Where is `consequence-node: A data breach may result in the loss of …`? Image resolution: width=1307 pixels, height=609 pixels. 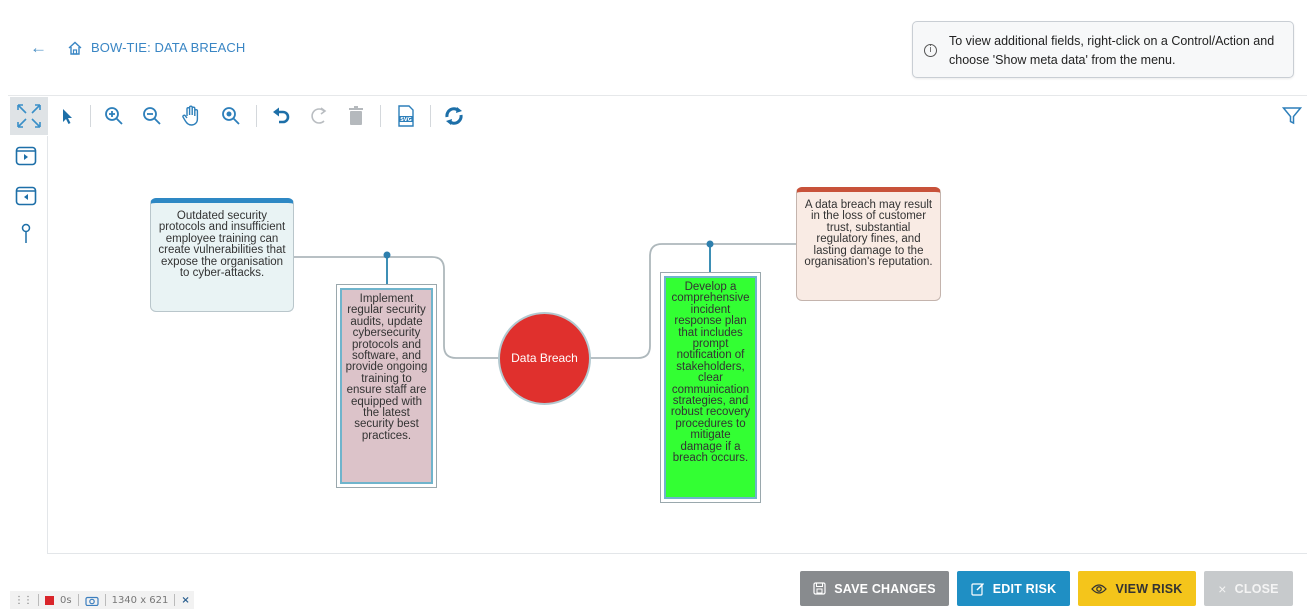 consequence-node: A data breach may result in the loss of … is located at coordinates (868, 244).